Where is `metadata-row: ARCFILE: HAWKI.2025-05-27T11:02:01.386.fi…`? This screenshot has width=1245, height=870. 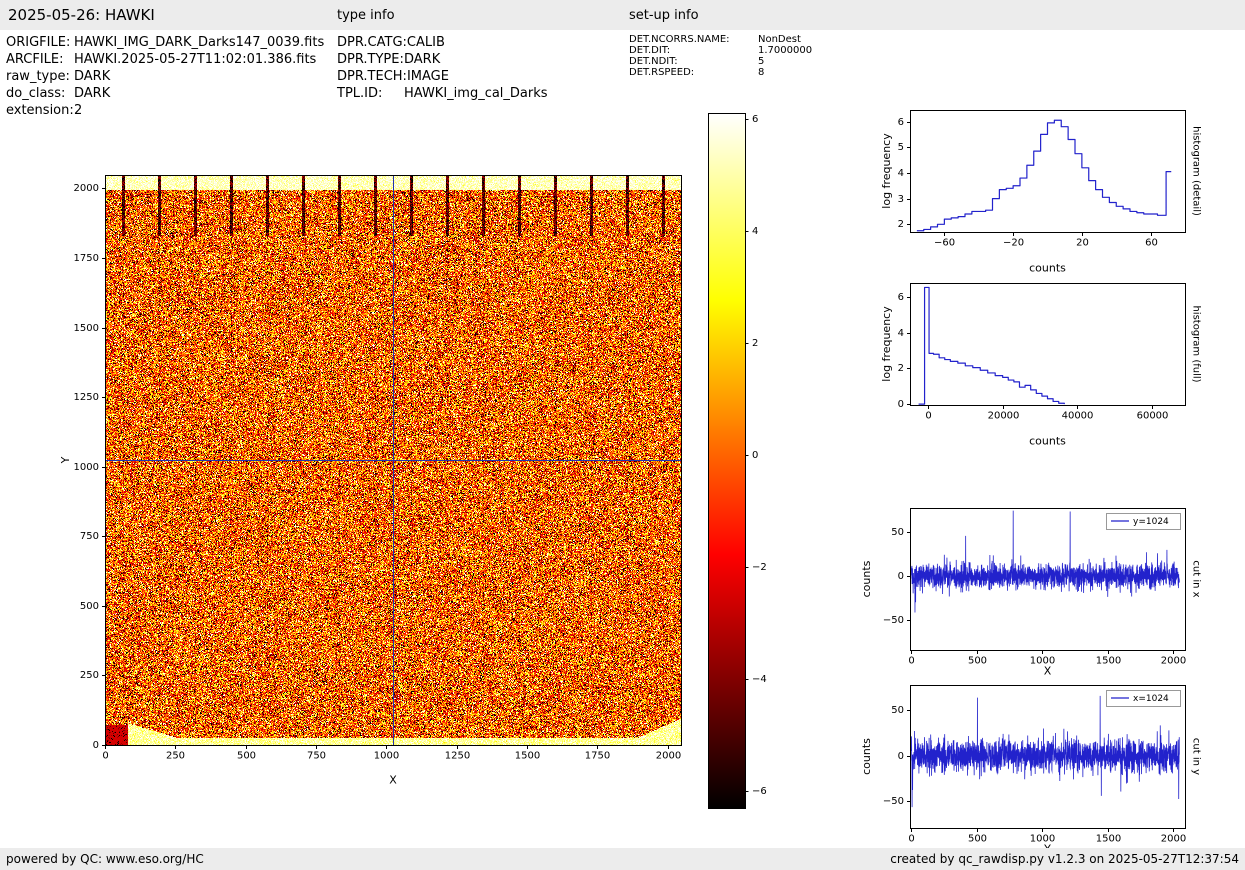
metadata-row: ARCFILE: HAWKI.2025-05-27T11:02:01.386.fi… is located at coordinates (165, 59).